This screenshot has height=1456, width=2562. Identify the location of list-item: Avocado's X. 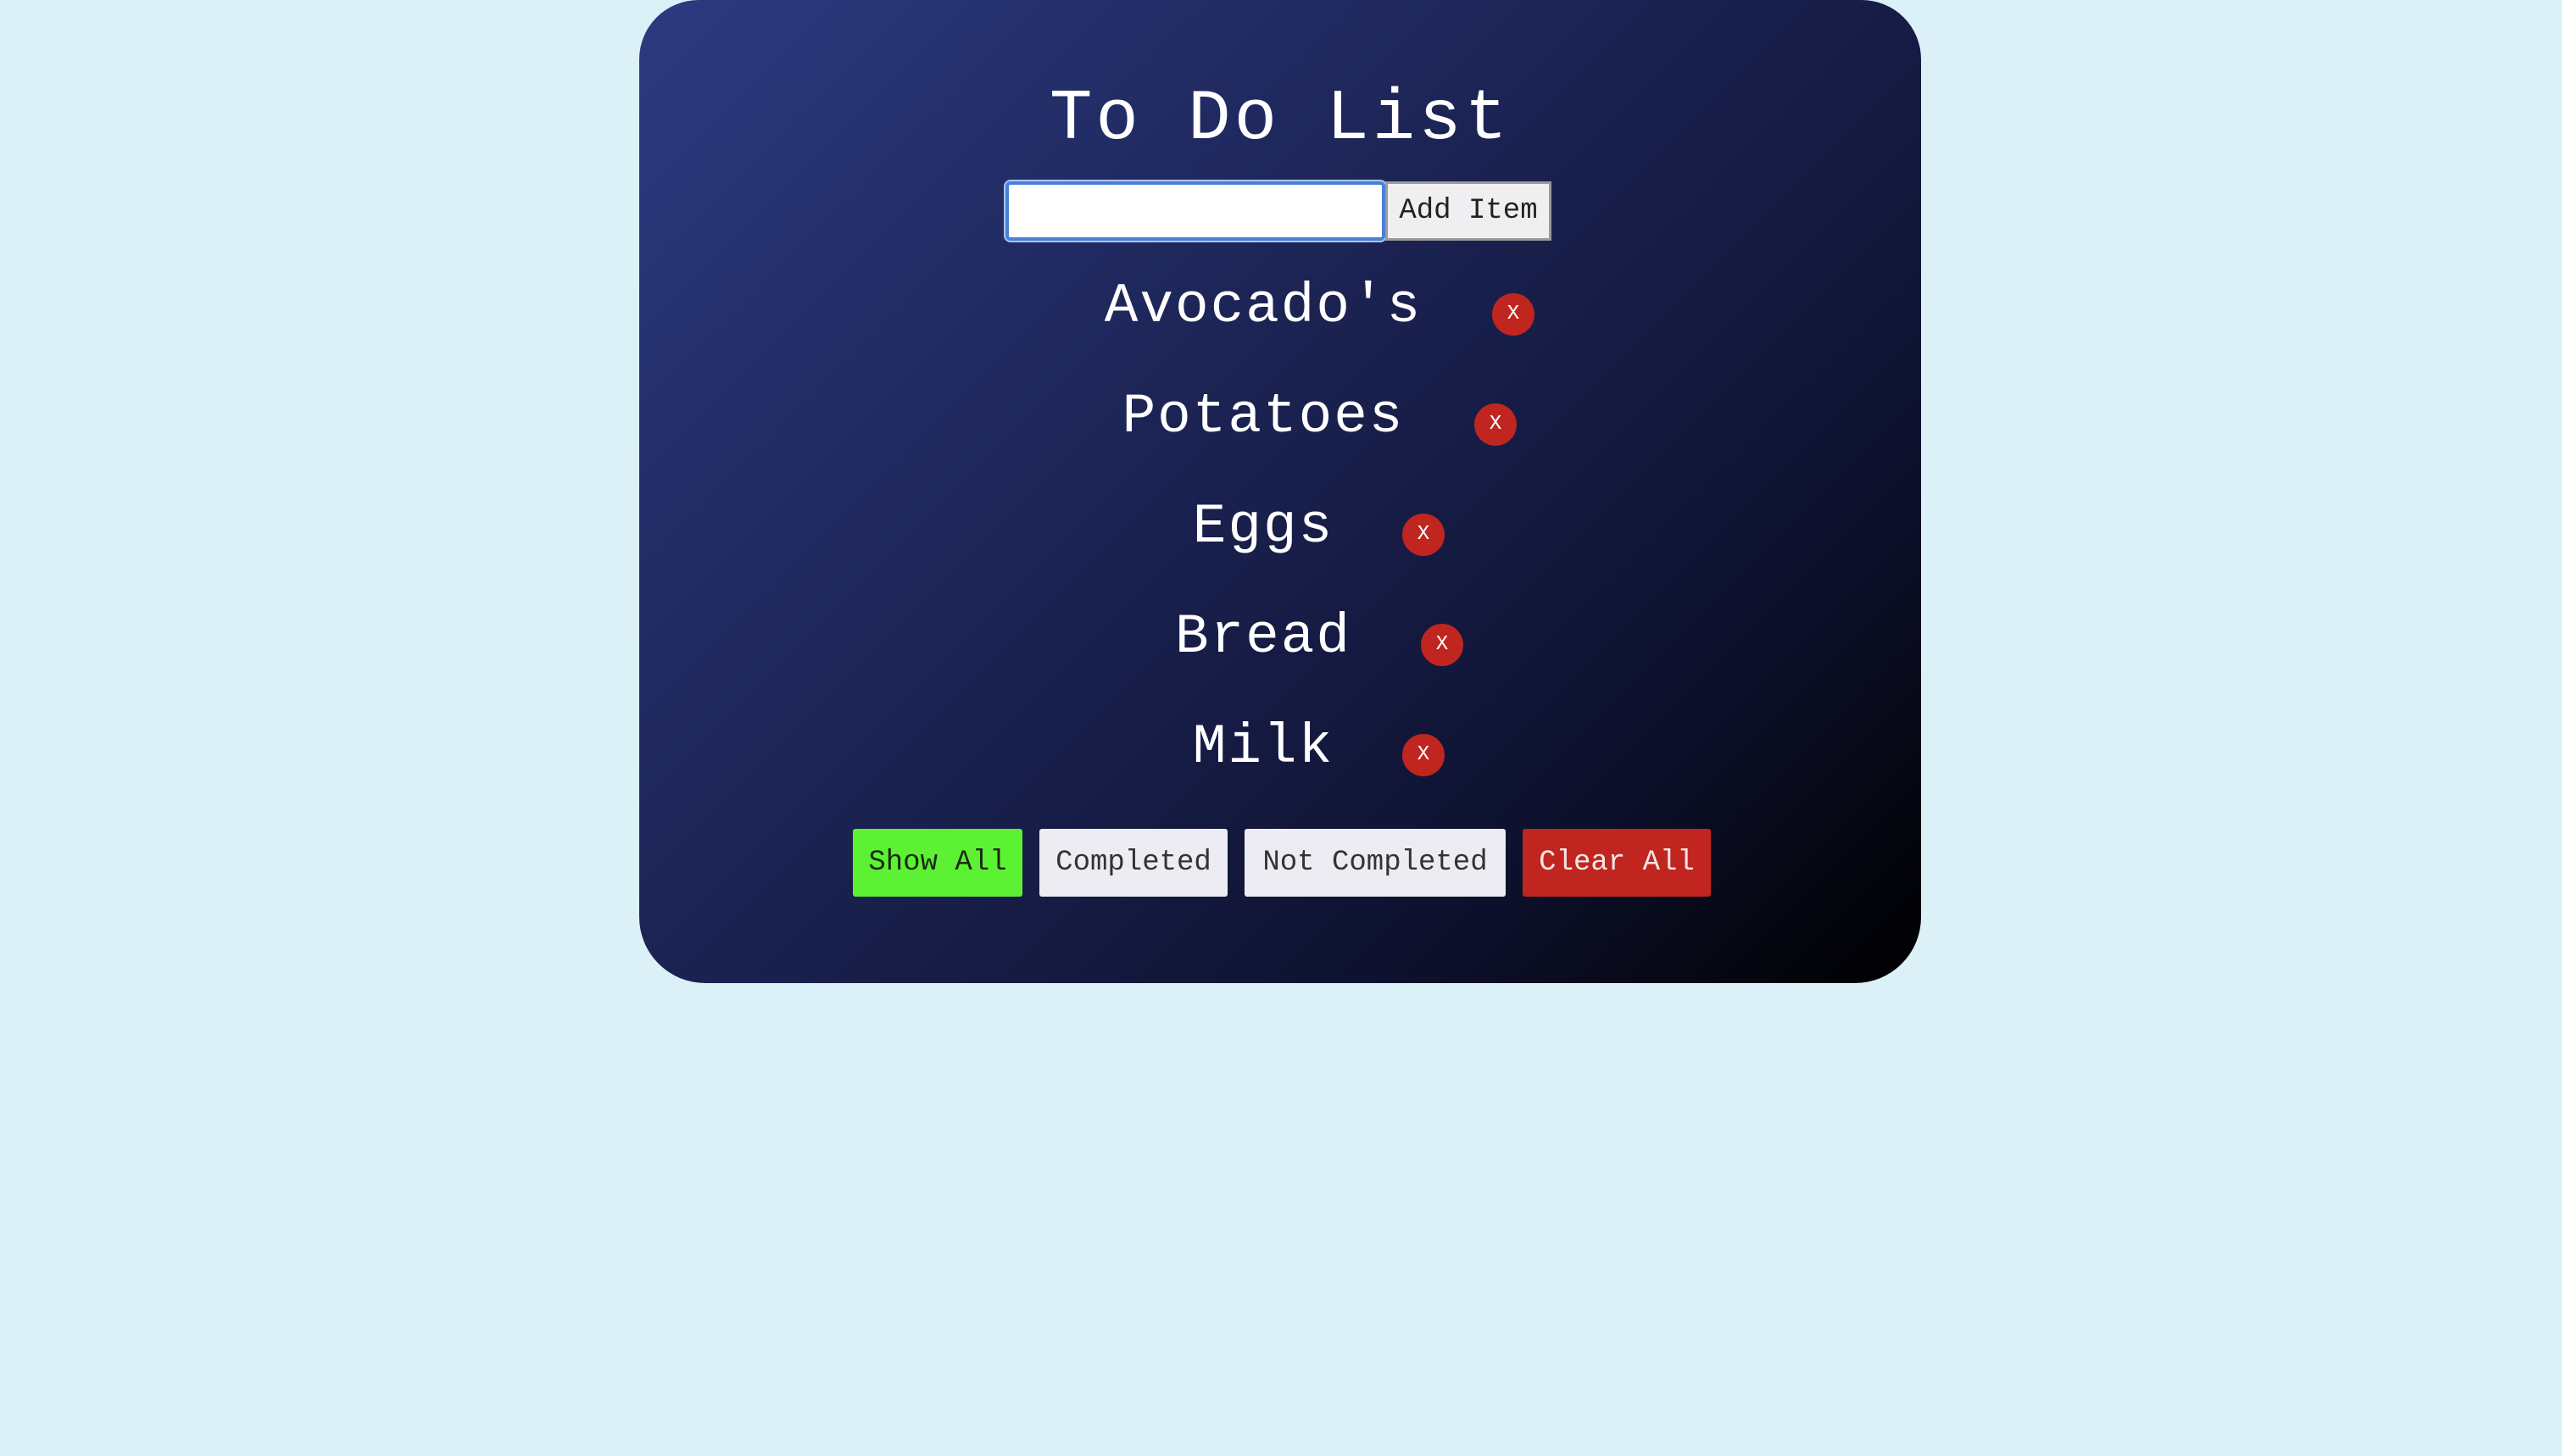
(1280, 318).